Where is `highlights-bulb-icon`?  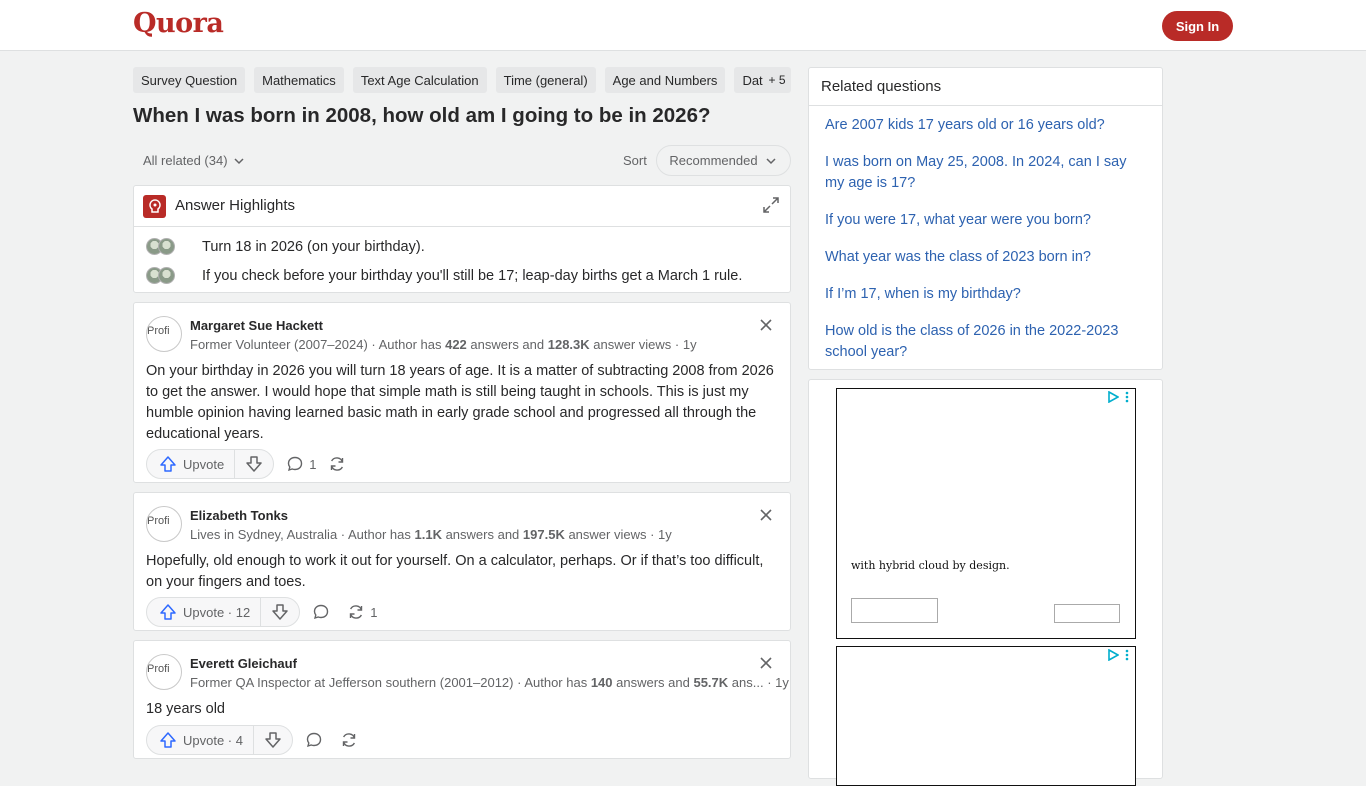 highlights-bulb-icon is located at coordinates (154, 206).